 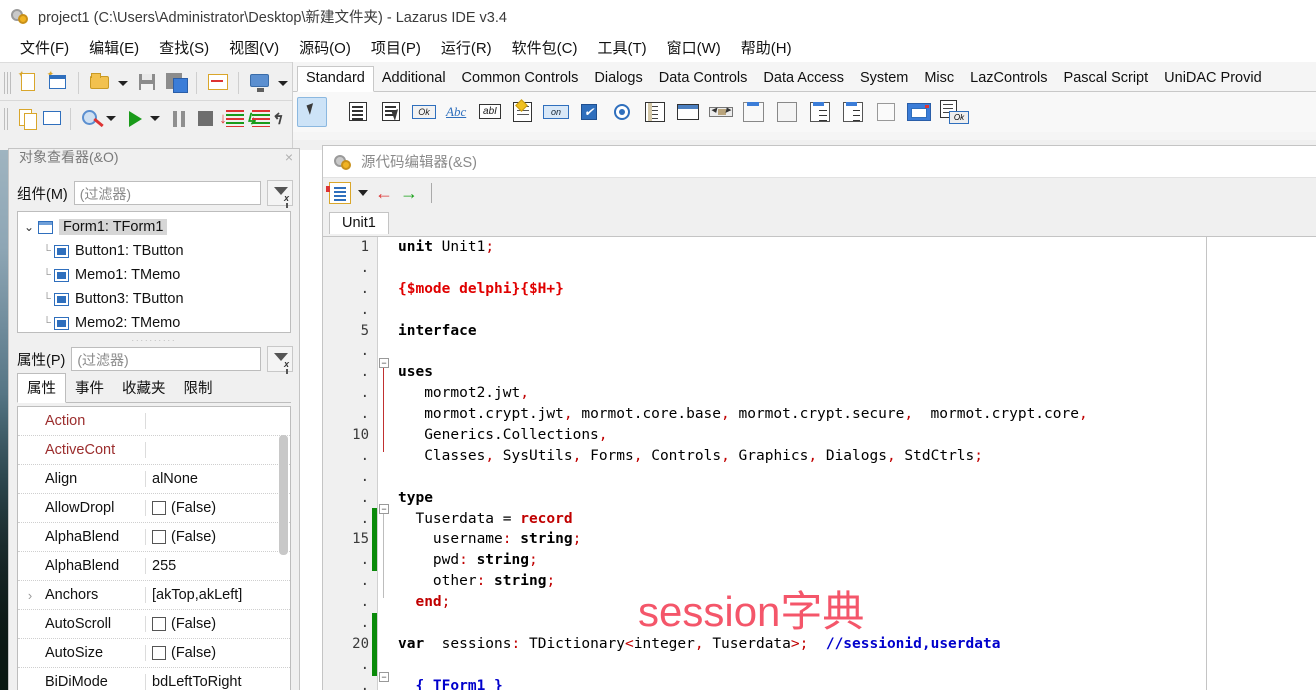 I want to click on ttogglebox-component: on, so click(x=556, y=112).